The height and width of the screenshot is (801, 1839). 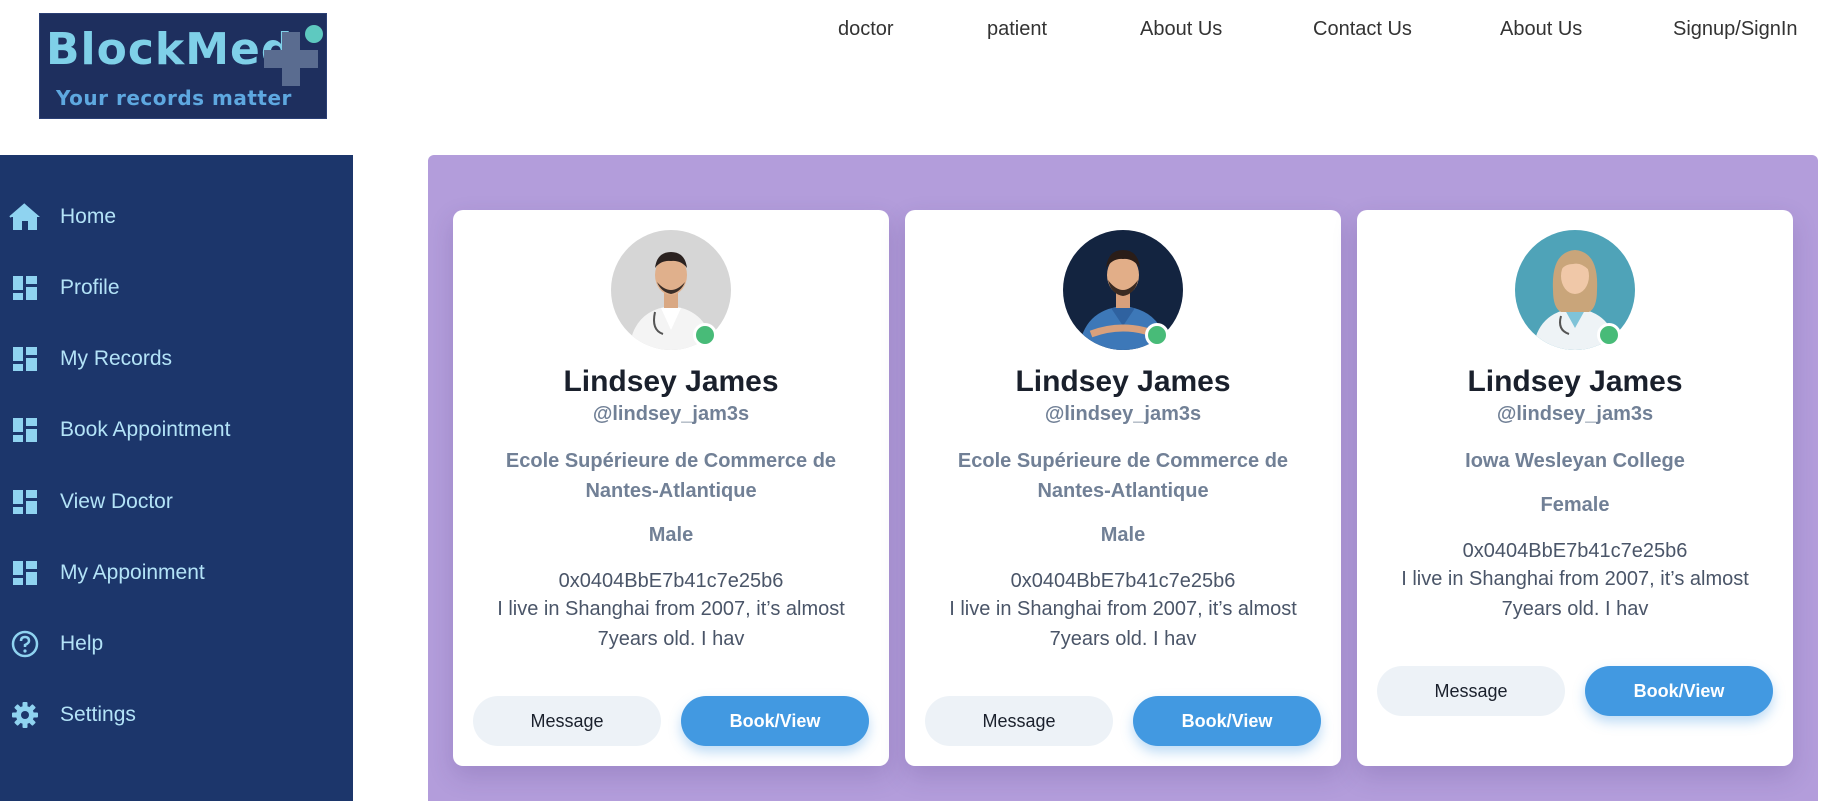 I want to click on sidebar-item-label: Help, so click(x=82, y=643).